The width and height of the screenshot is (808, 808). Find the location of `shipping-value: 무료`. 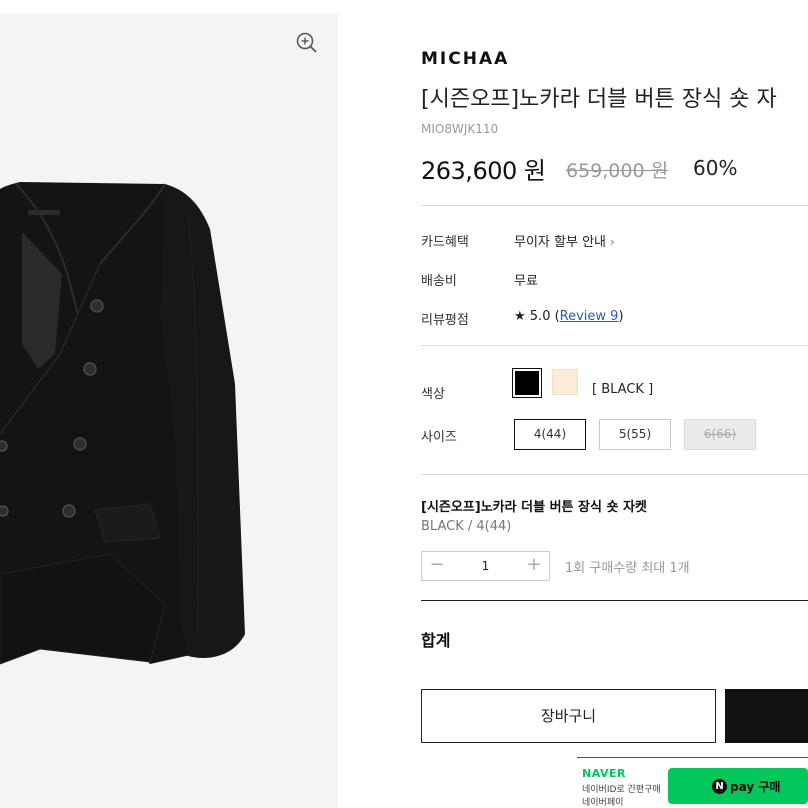

shipping-value: 무료 is located at coordinates (526, 281).